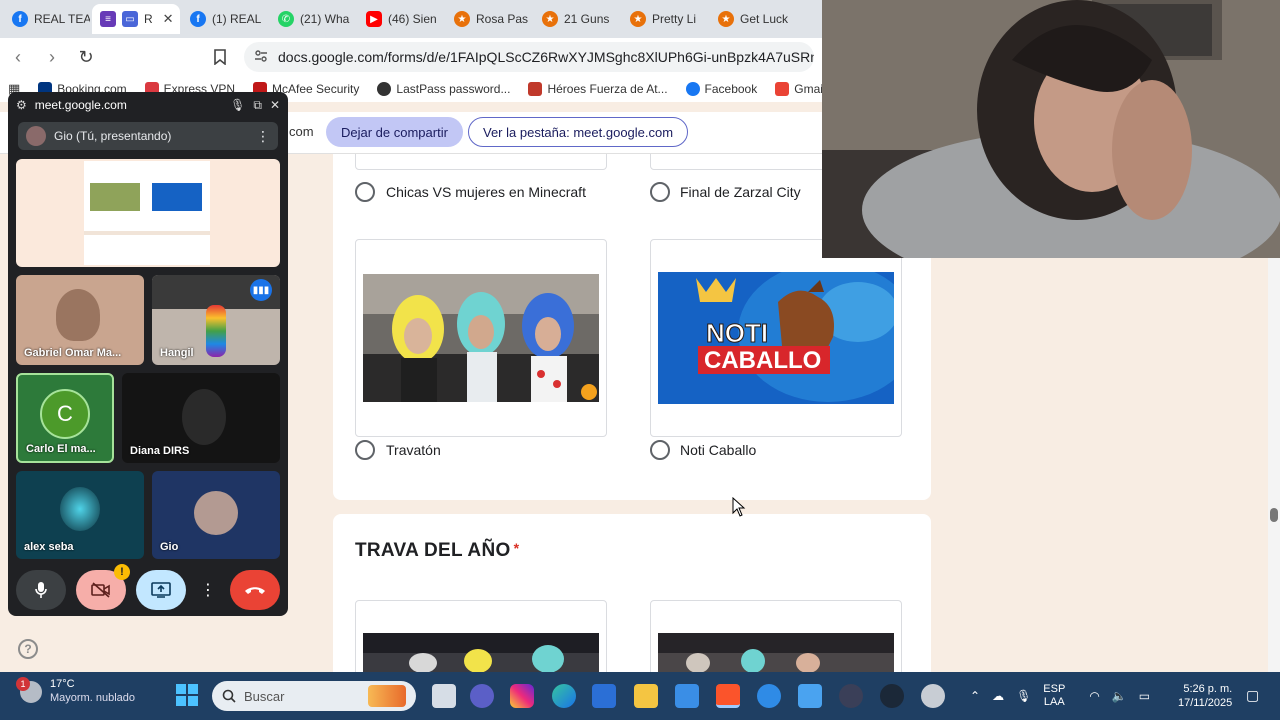 This screenshot has width=1280, height=720. Describe the element at coordinates (1274, 515) in the screenshot. I see `scrollbar-thumb` at that location.